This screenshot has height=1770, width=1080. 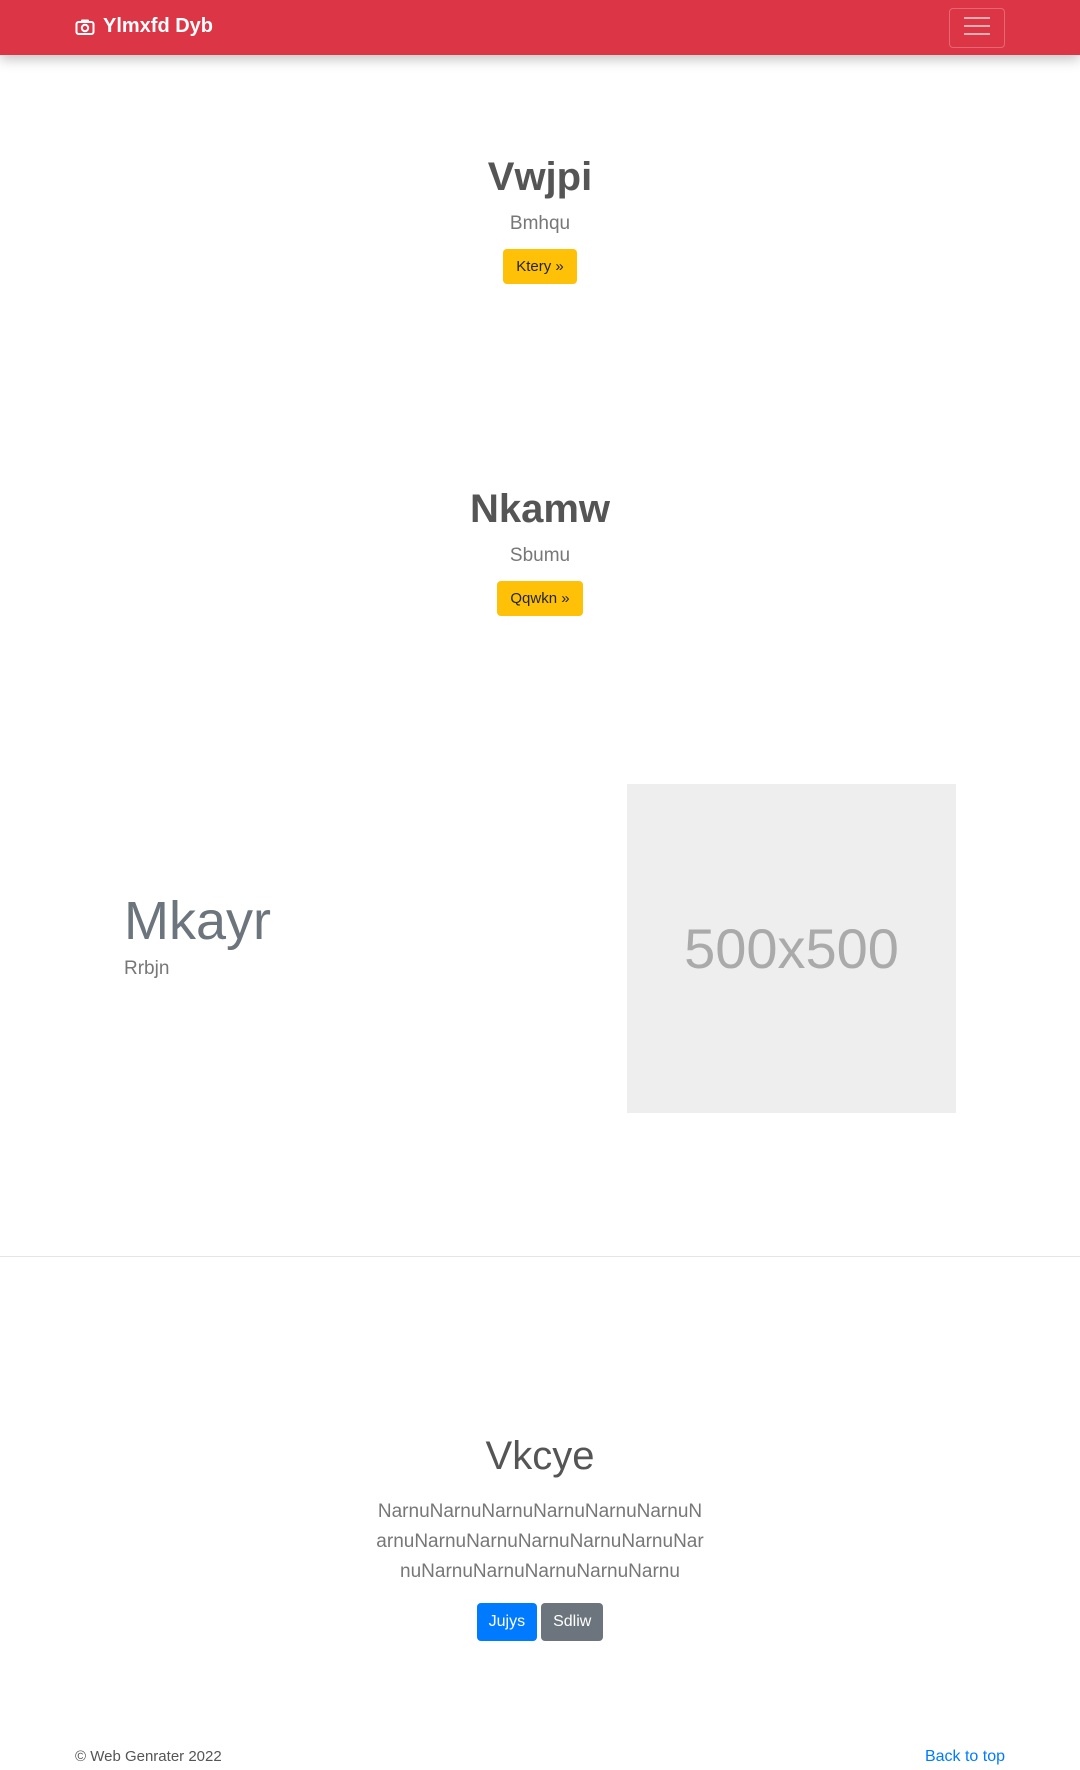 I want to click on hero-2-title: Nkamw, so click(x=540, y=509).